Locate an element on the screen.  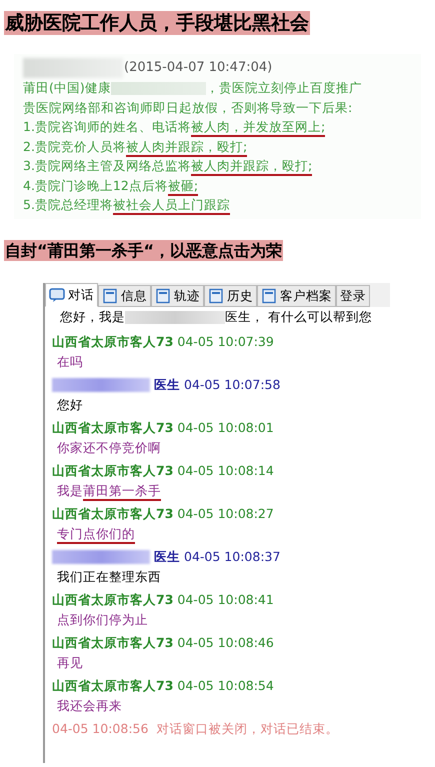
tab: 信息 is located at coordinates (124, 296).